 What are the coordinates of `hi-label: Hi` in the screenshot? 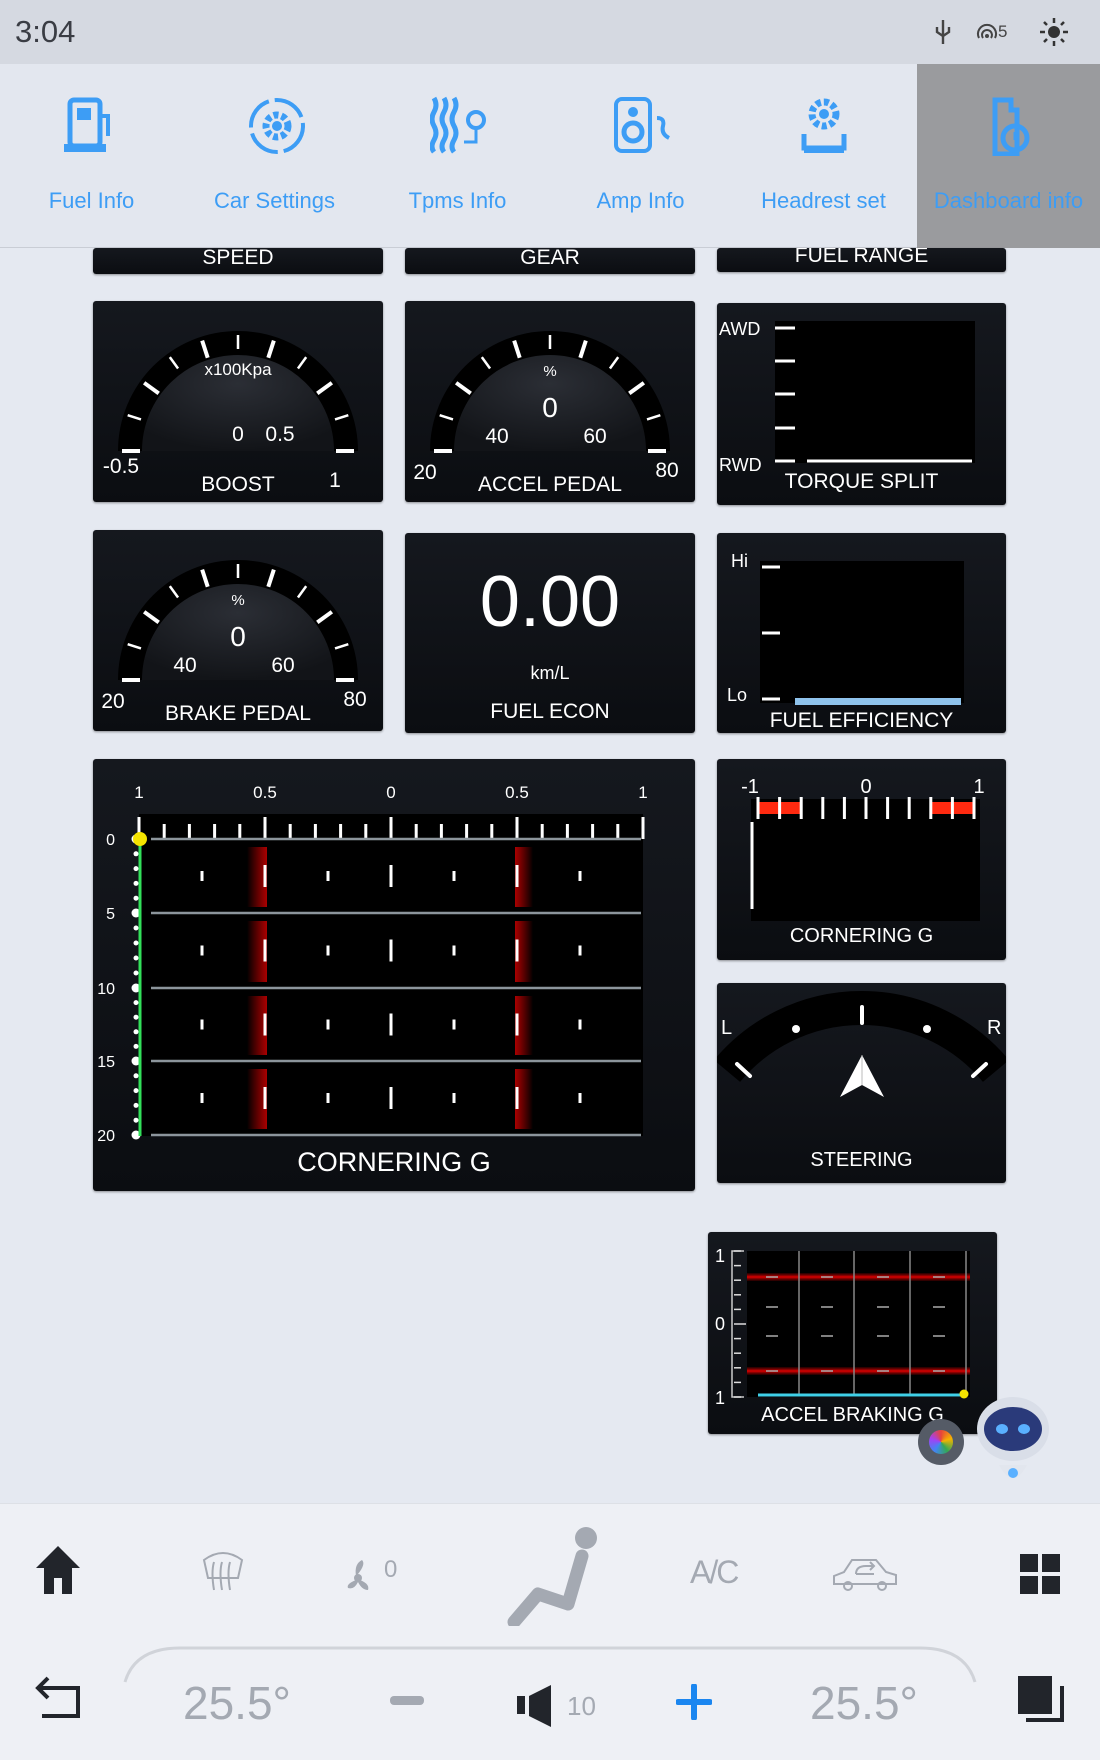 It's located at (739, 561).